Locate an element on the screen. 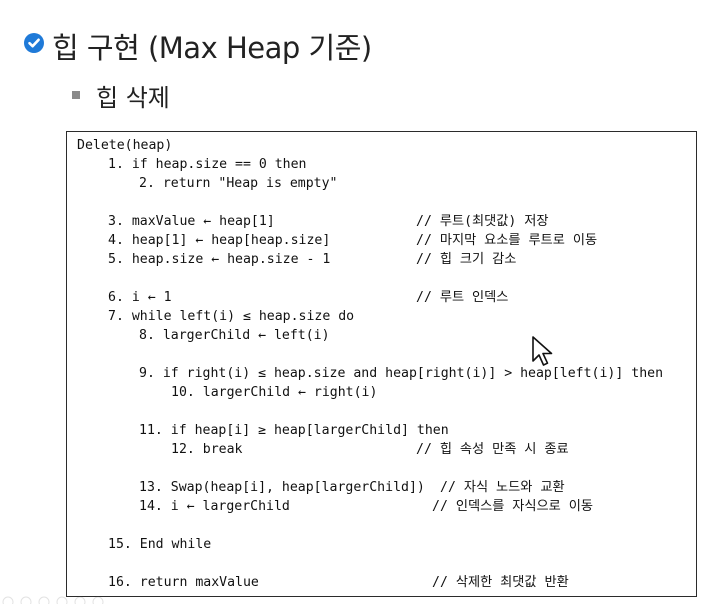 The image size is (712, 604). mouse-pointer-icon is located at coordinates (542, 351).